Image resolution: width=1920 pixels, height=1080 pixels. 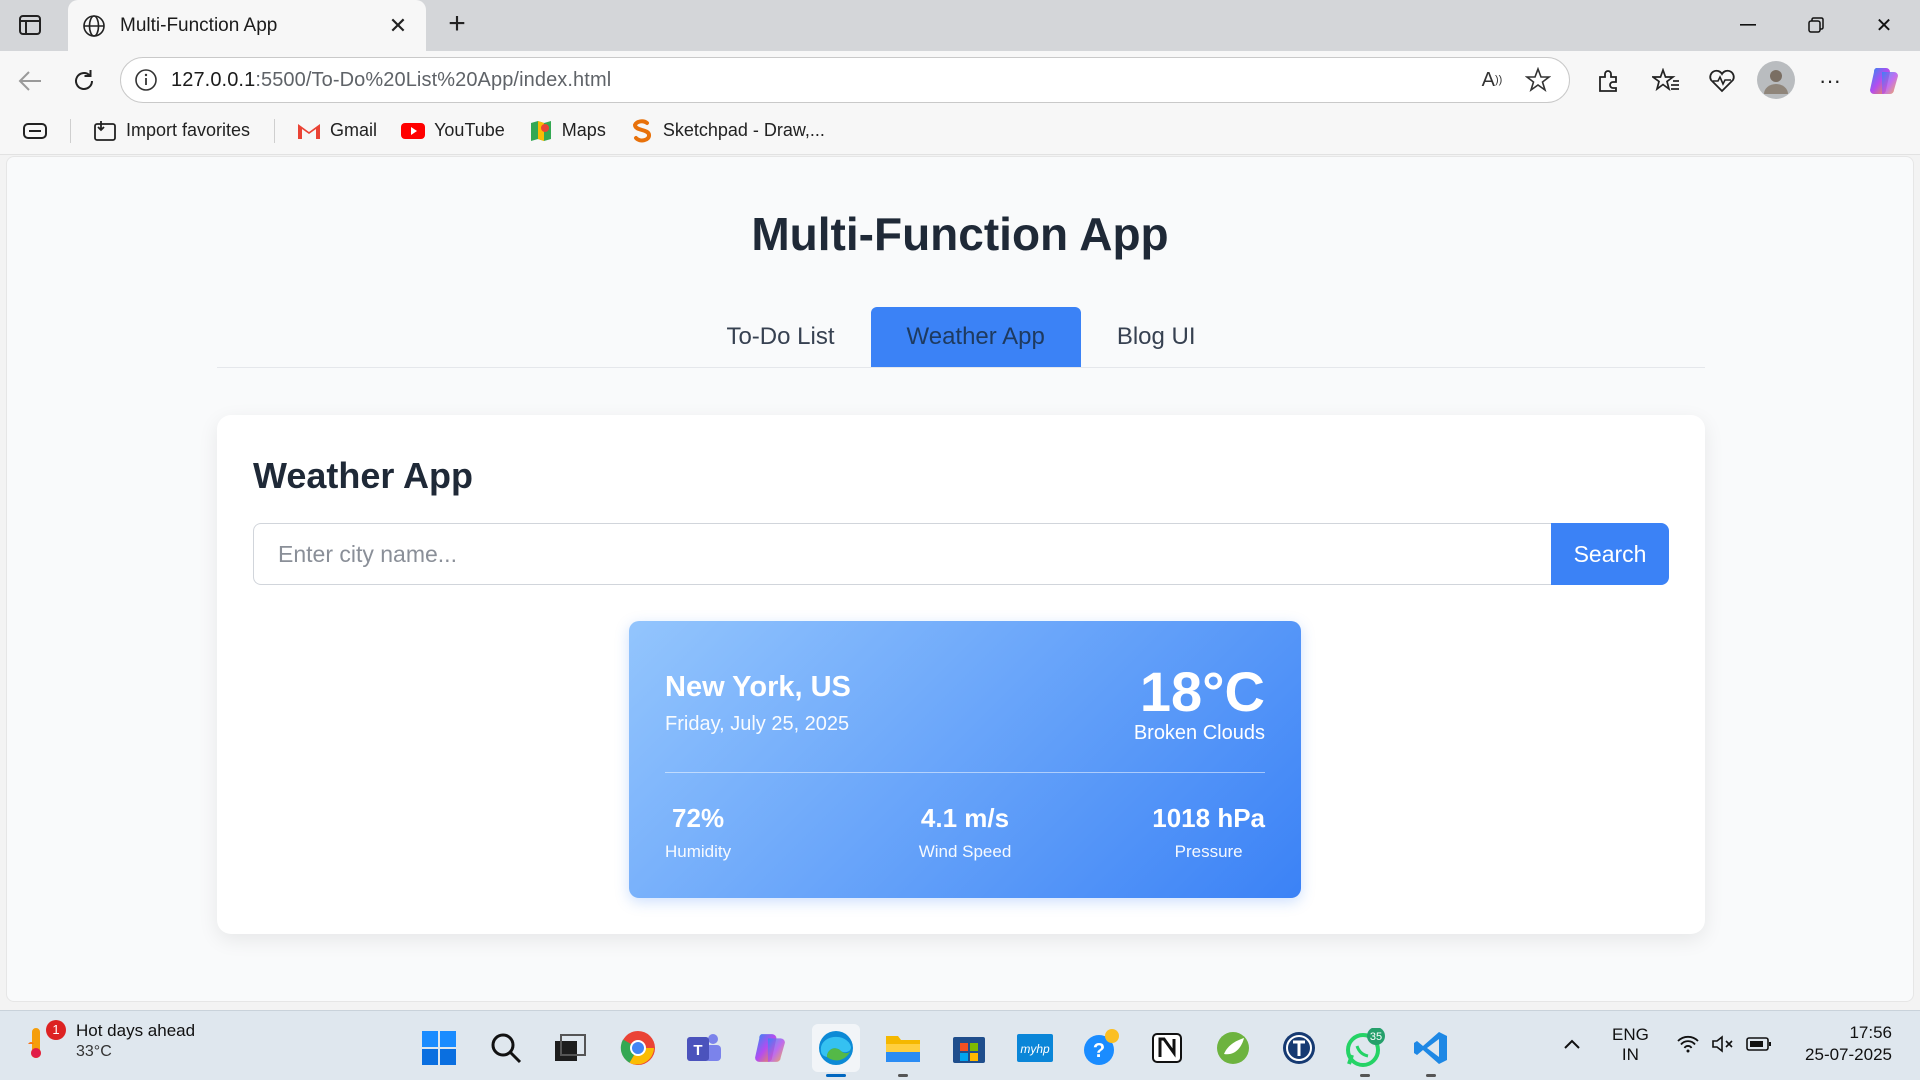 What do you see at coordinates (506, 1048) in the screenshot?
I see `search-icon` at bounding box center [506, 1048].